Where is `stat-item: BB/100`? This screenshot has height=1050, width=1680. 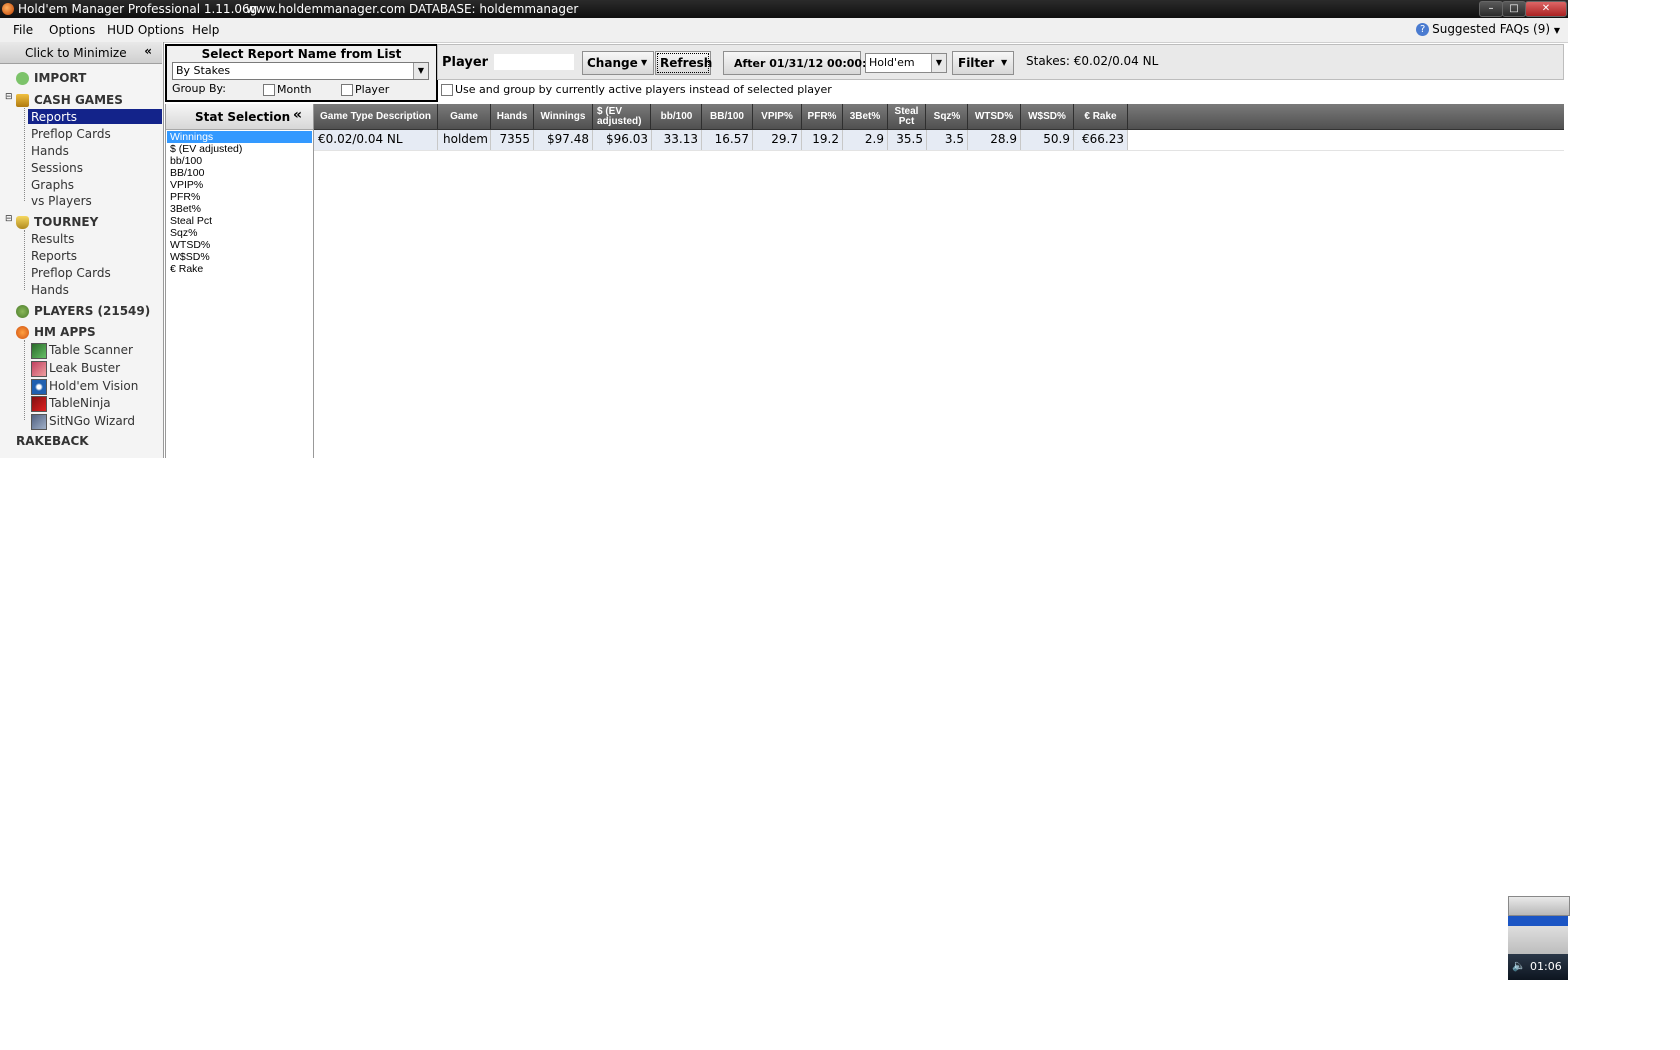 stat-item: BB/100 is located at coordinates (187, 173).